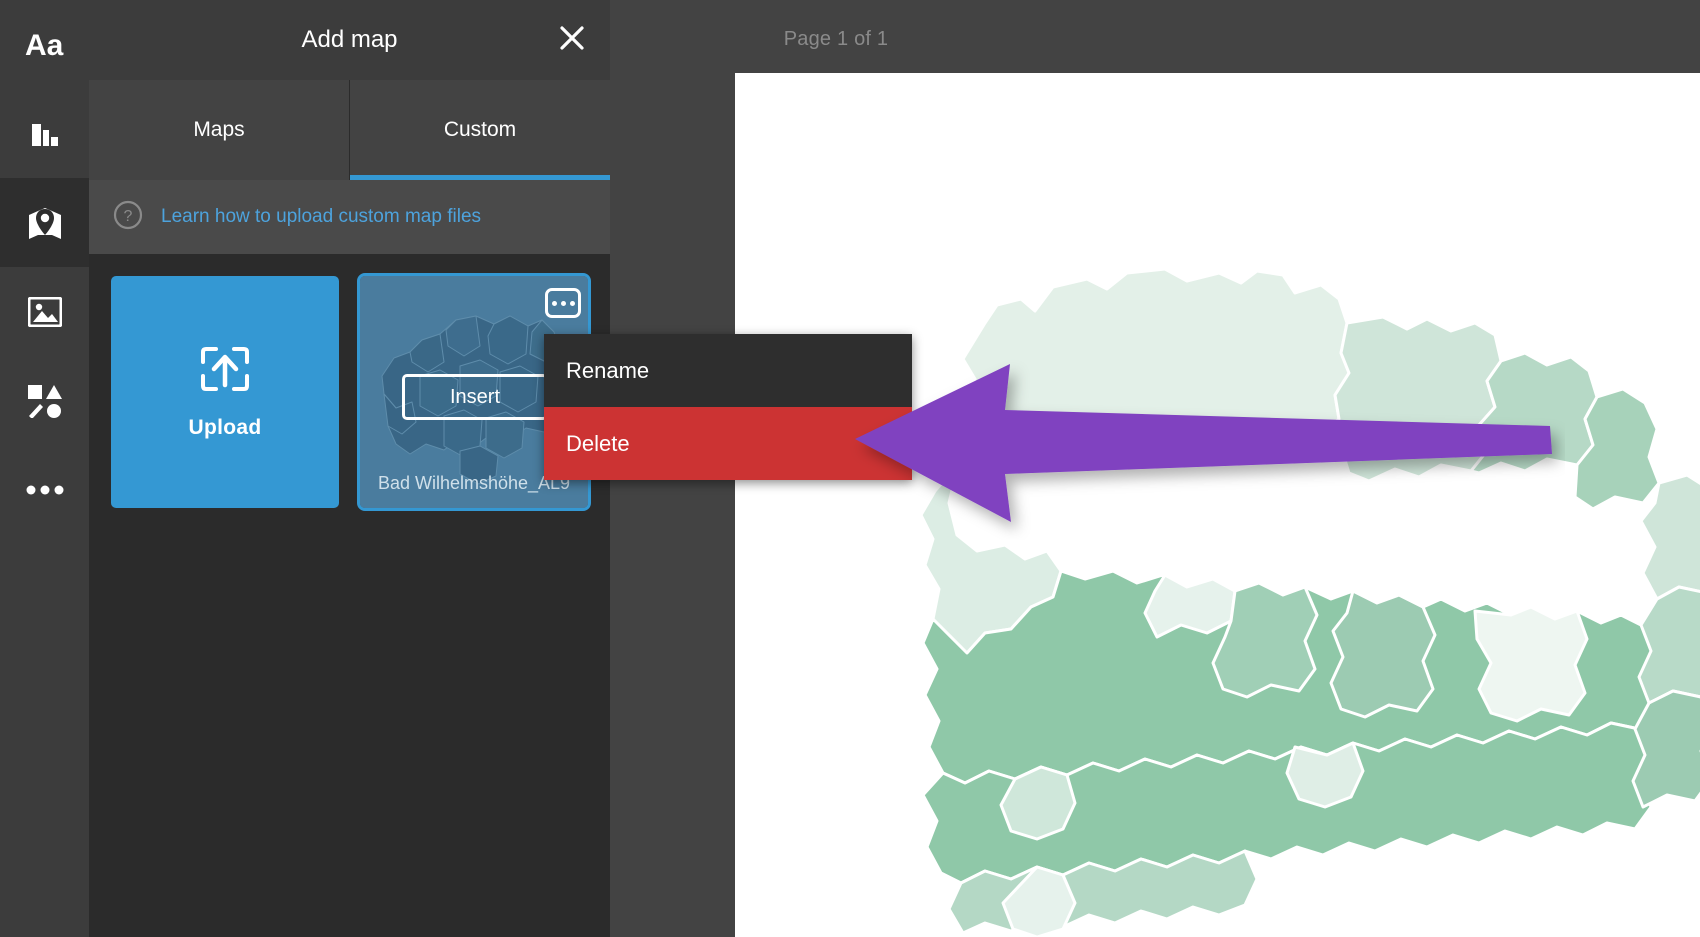 The image size is (1700, 937). I want to click on card-overflow-menu-button, so click(563, 303).